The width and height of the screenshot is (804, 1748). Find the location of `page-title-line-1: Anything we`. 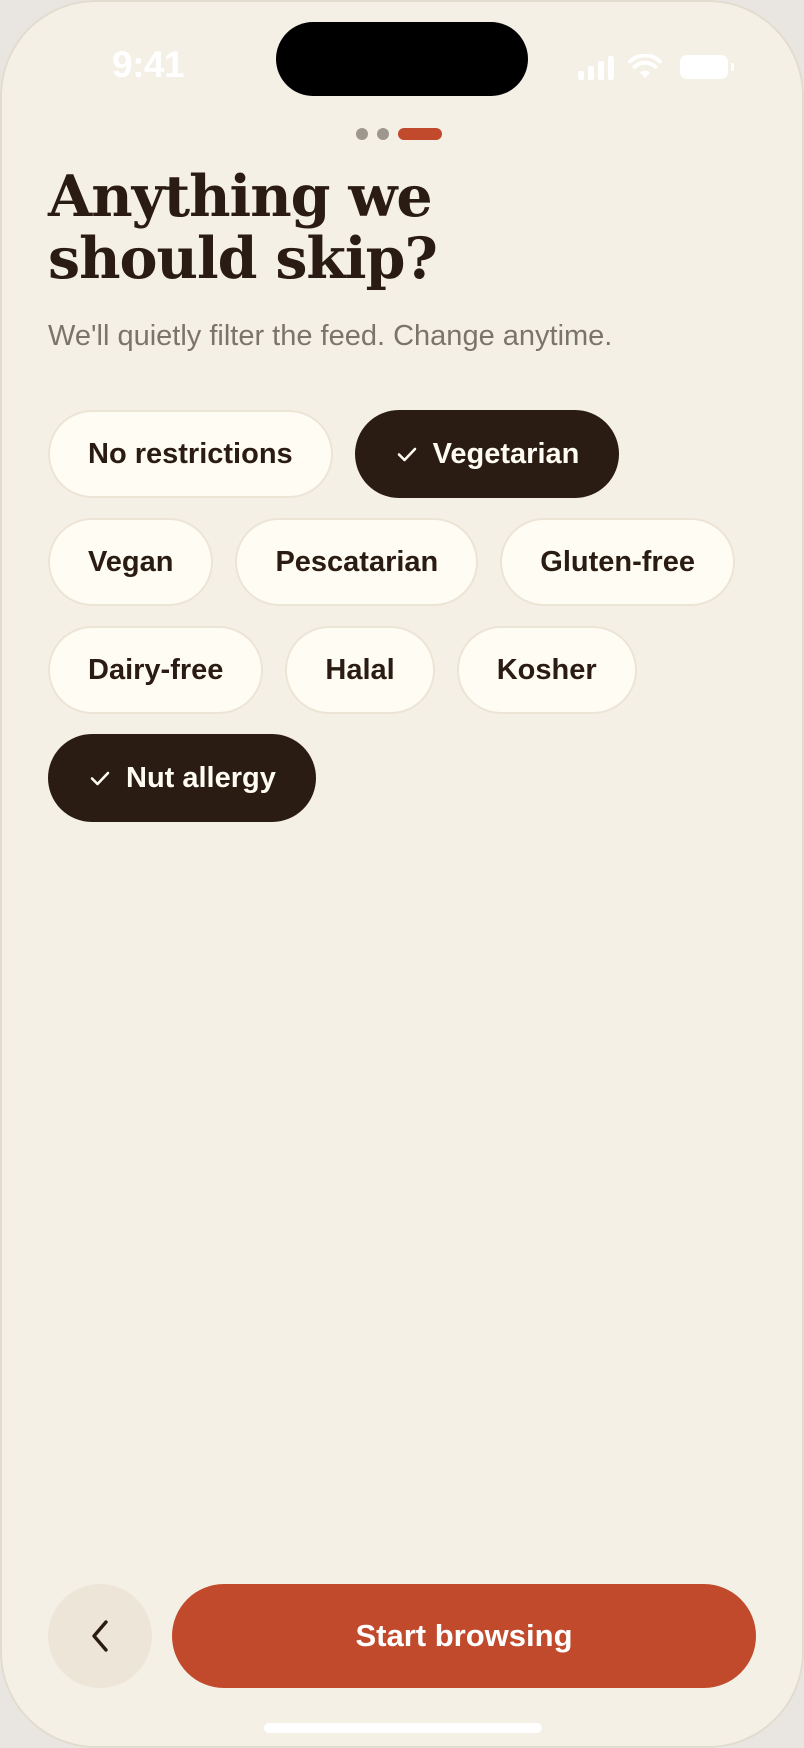

page-title-line-1: Anything we is located at coordinates (240, 196).